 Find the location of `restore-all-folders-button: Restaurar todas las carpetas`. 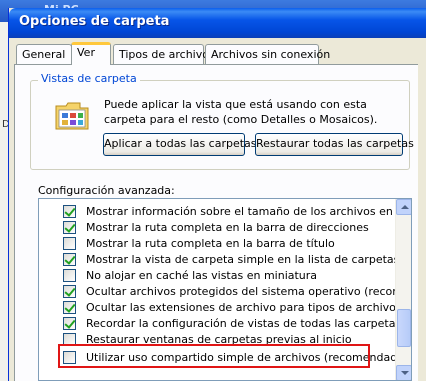

restore-all-folders-button: Restaurar todas las carpetas is located at coordinates (334, 144).